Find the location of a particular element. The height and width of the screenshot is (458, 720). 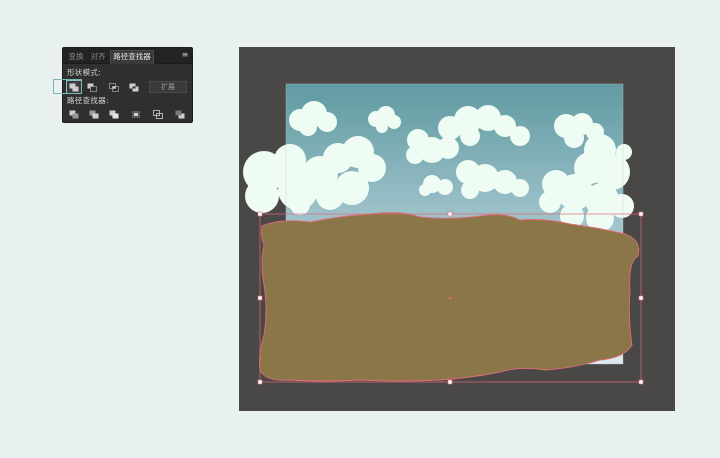

handle-middle-right is located at coordinates (641, 298).